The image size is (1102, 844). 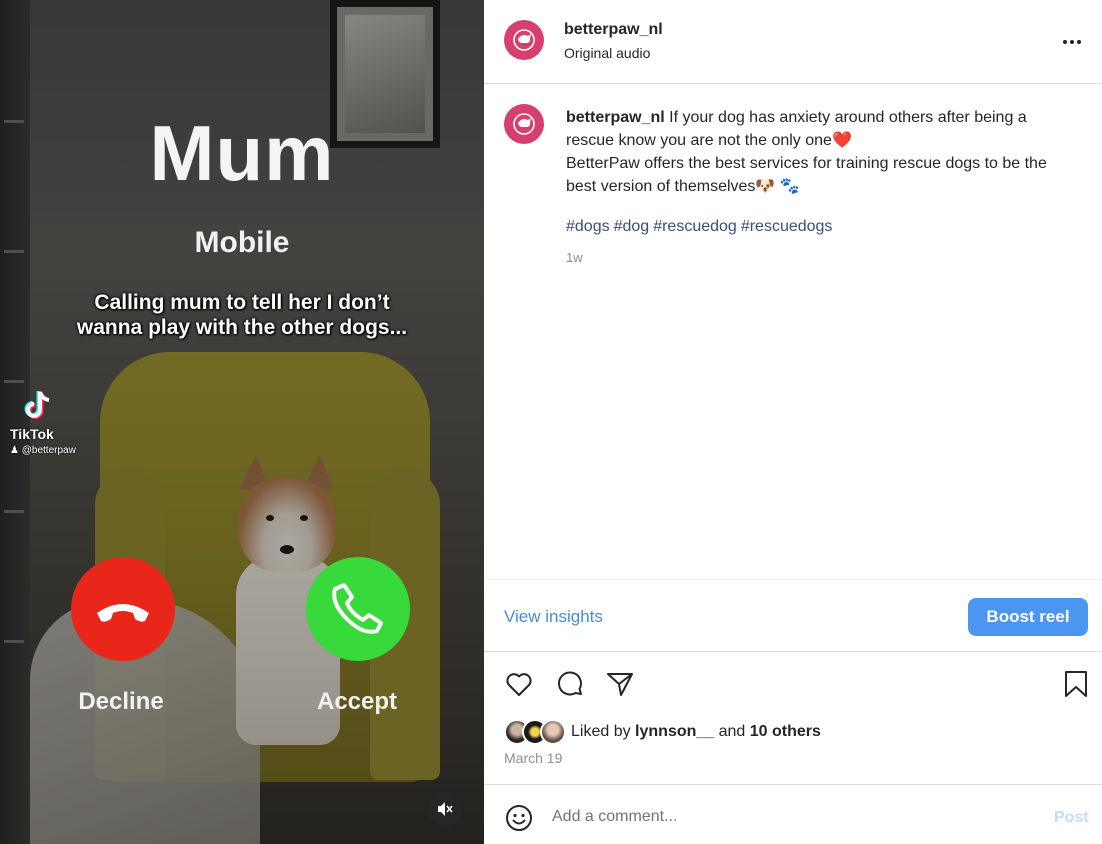 I want to click on video-caption-line: Calling mum to tell her I don’t, so click(x=242, y=302).